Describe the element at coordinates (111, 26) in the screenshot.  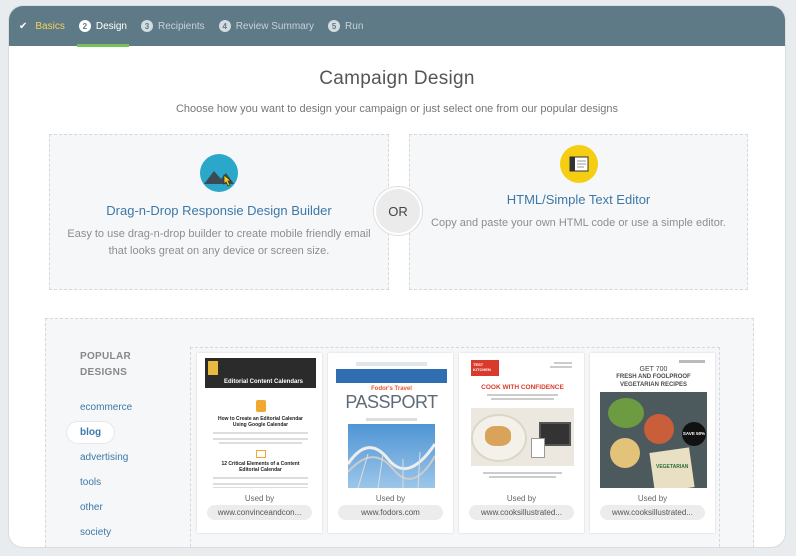
I see `step-label: Design` at that location.